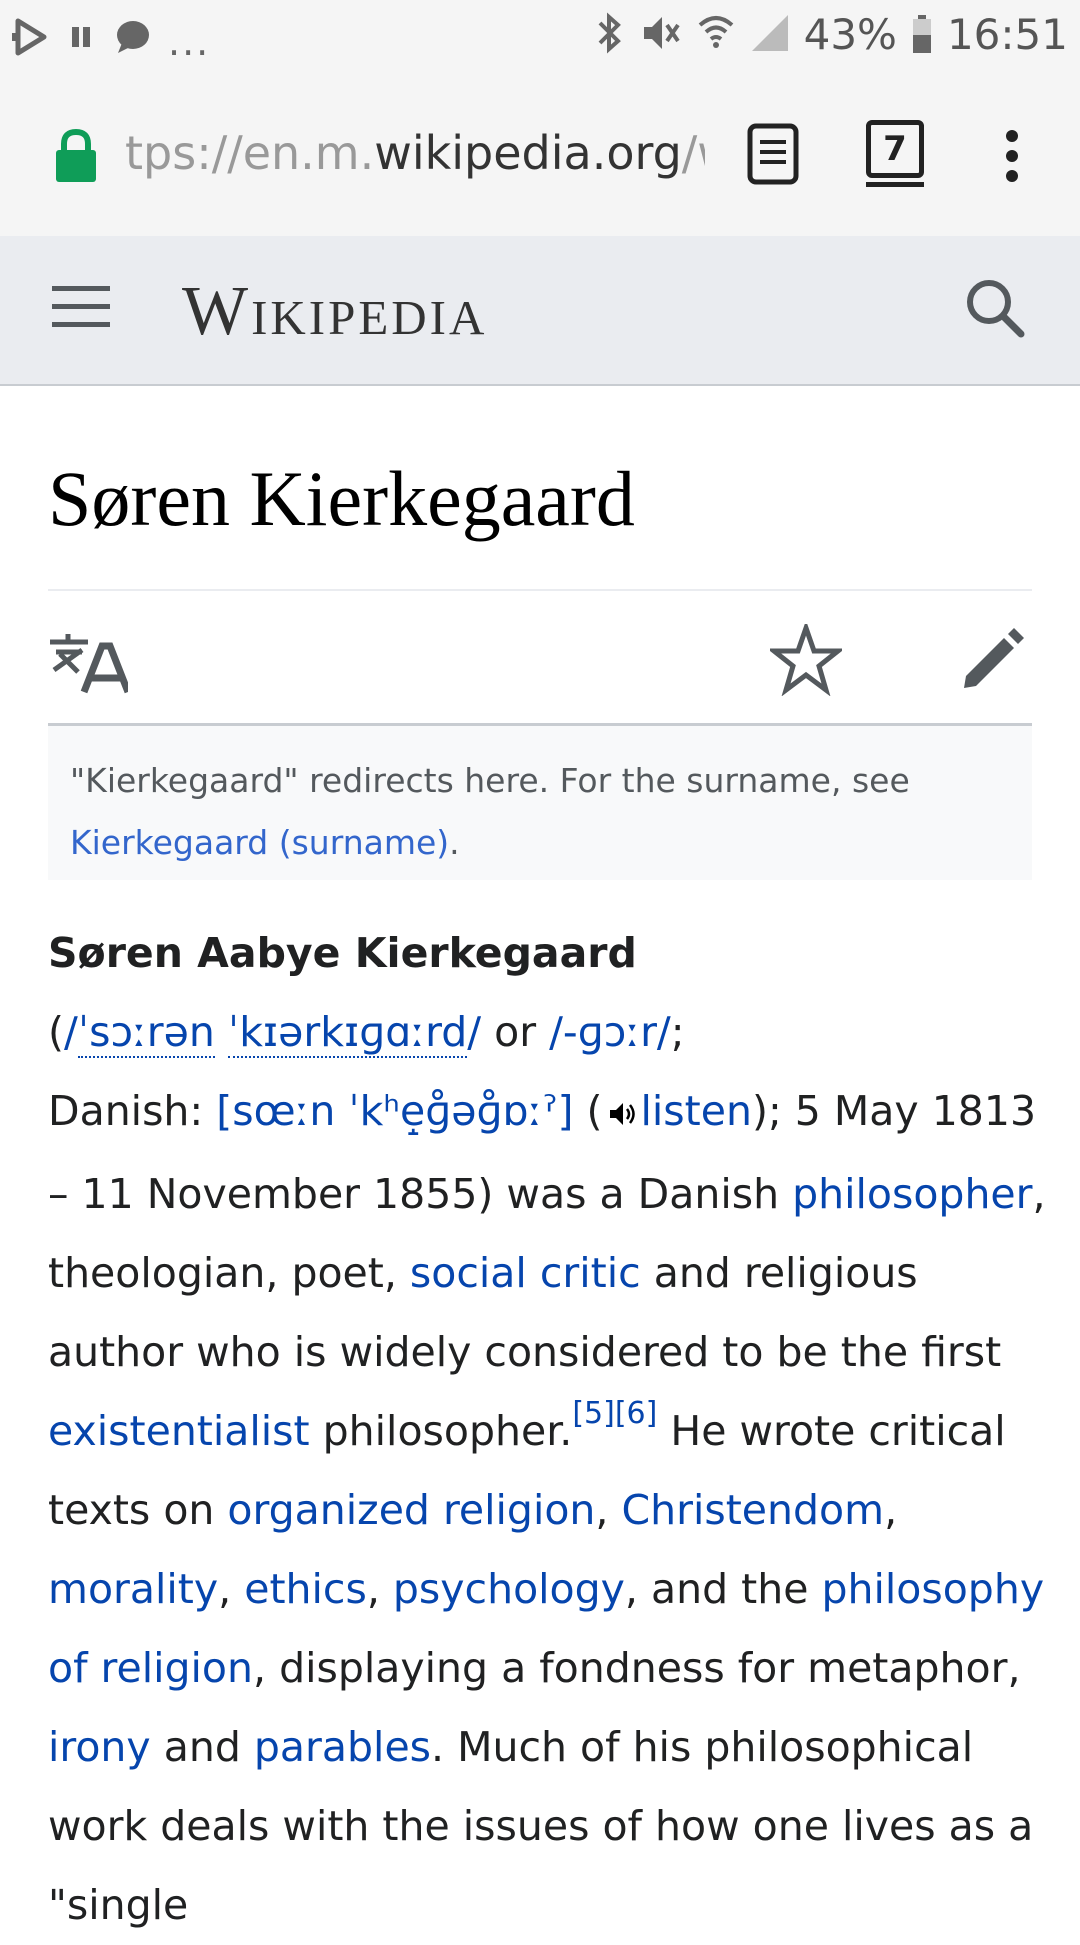 The width and height of the screenshot is (1080, 1945). Describe the element at coordinates (806, 660) in the screenshot. I see `watch-star-icon` at that location.